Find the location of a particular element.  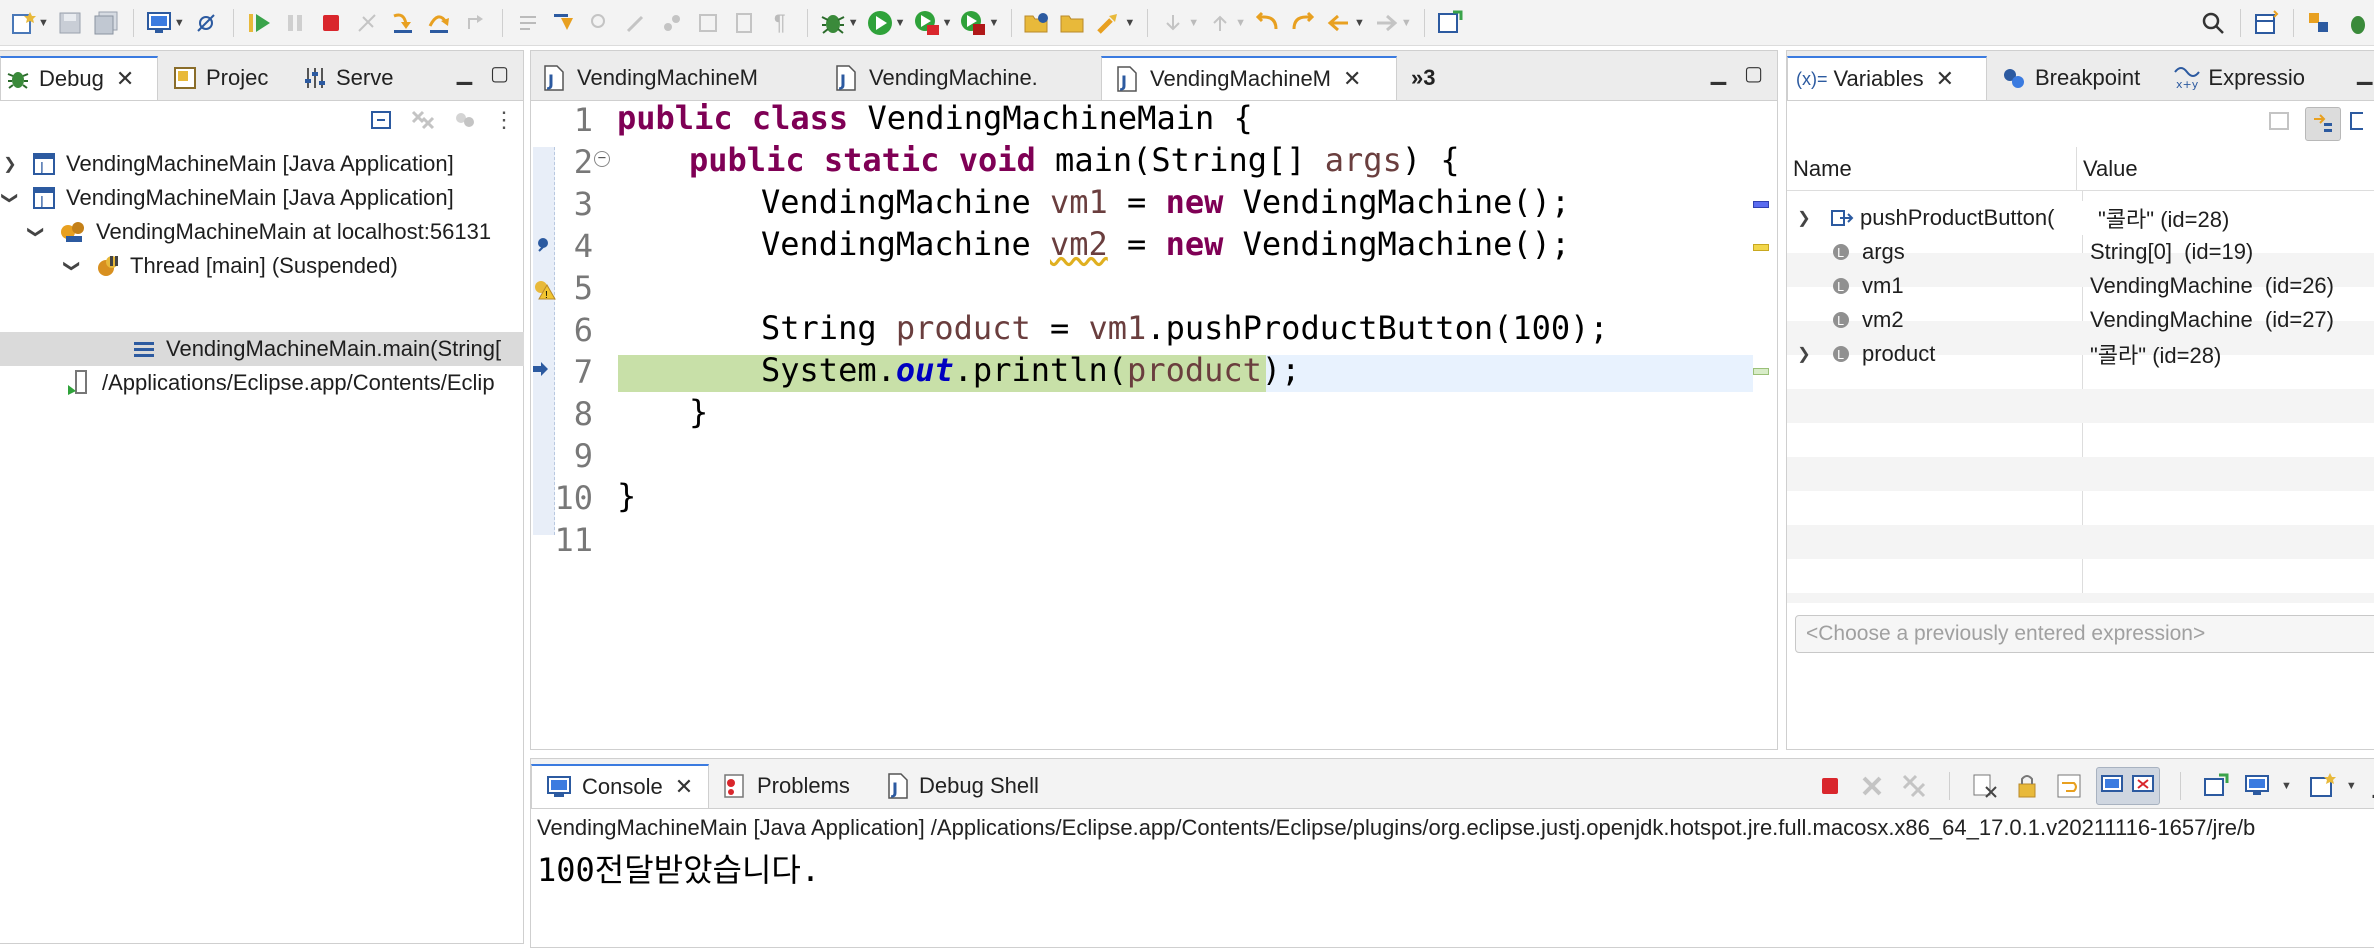

new-icon is located at coordinates (23, 23).